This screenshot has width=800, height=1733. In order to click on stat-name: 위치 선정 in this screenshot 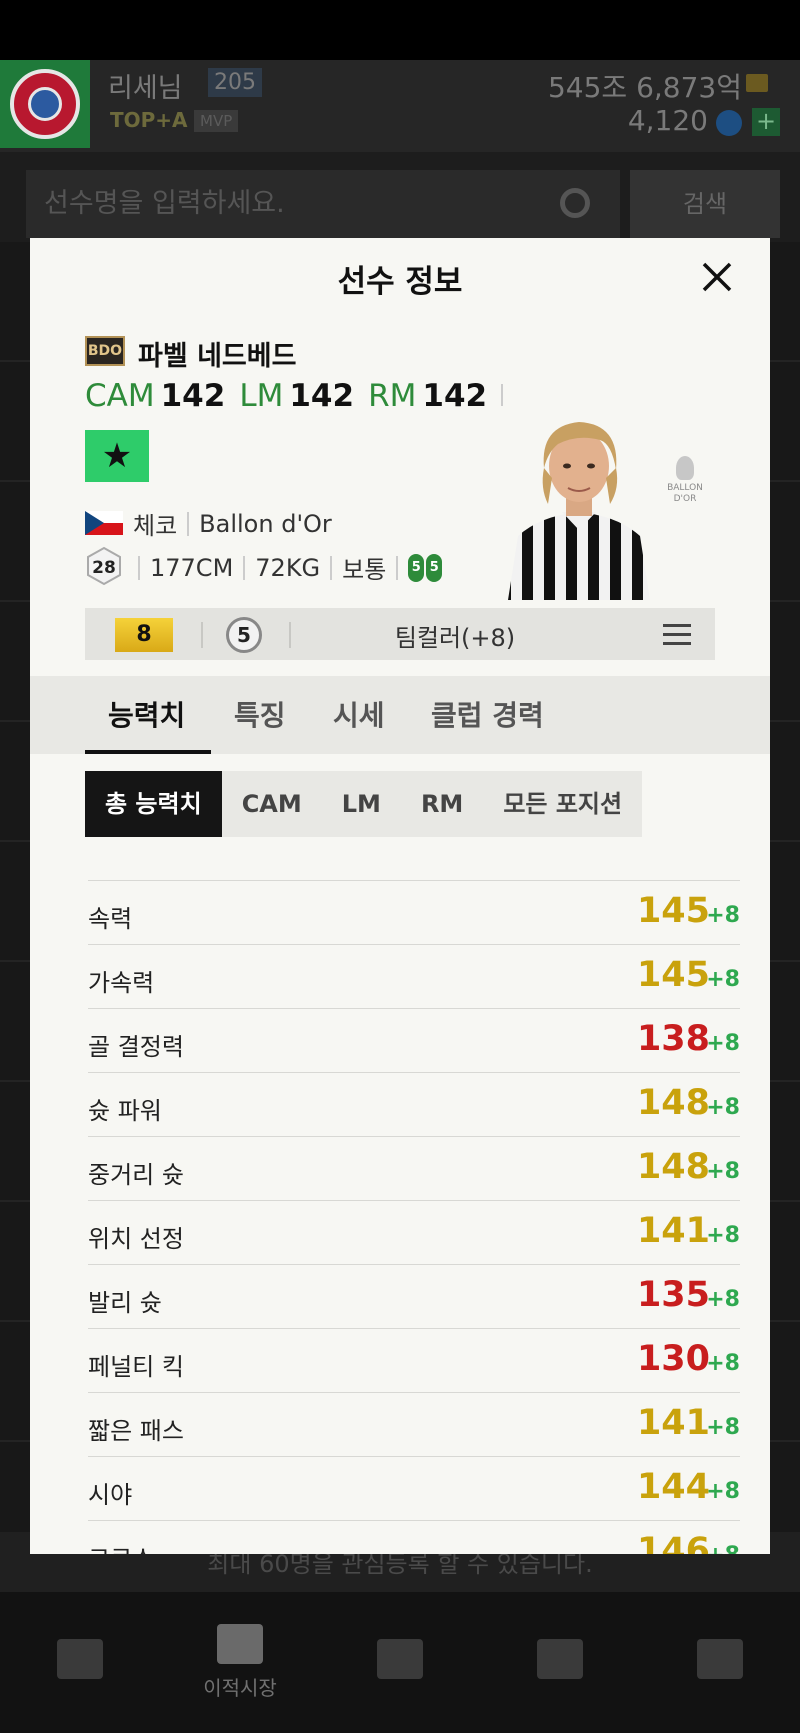, I will do `click(136, 1239)`.